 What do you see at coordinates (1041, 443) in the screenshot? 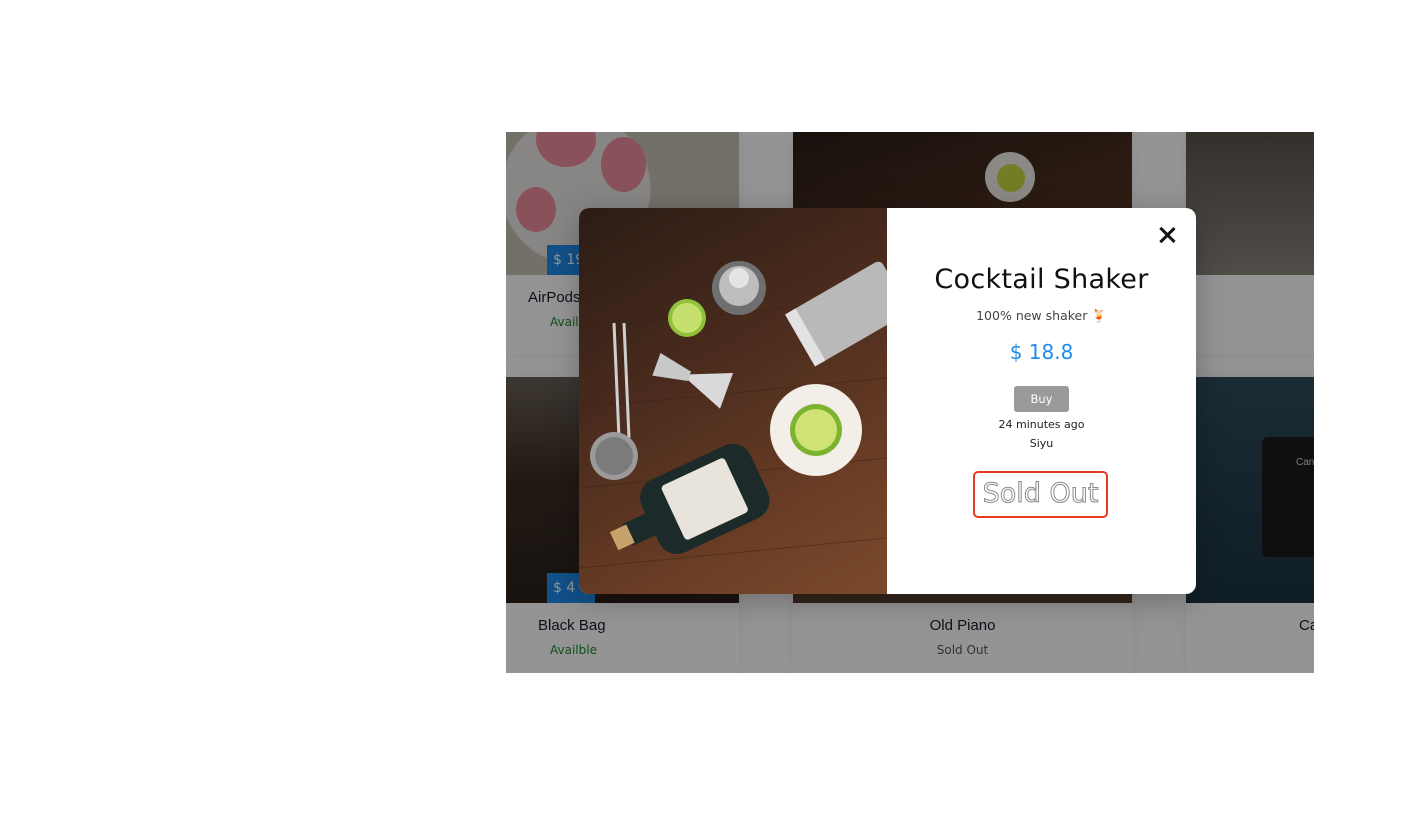
I see `seller-name: Siyu` at bounding box center [1041, 443].